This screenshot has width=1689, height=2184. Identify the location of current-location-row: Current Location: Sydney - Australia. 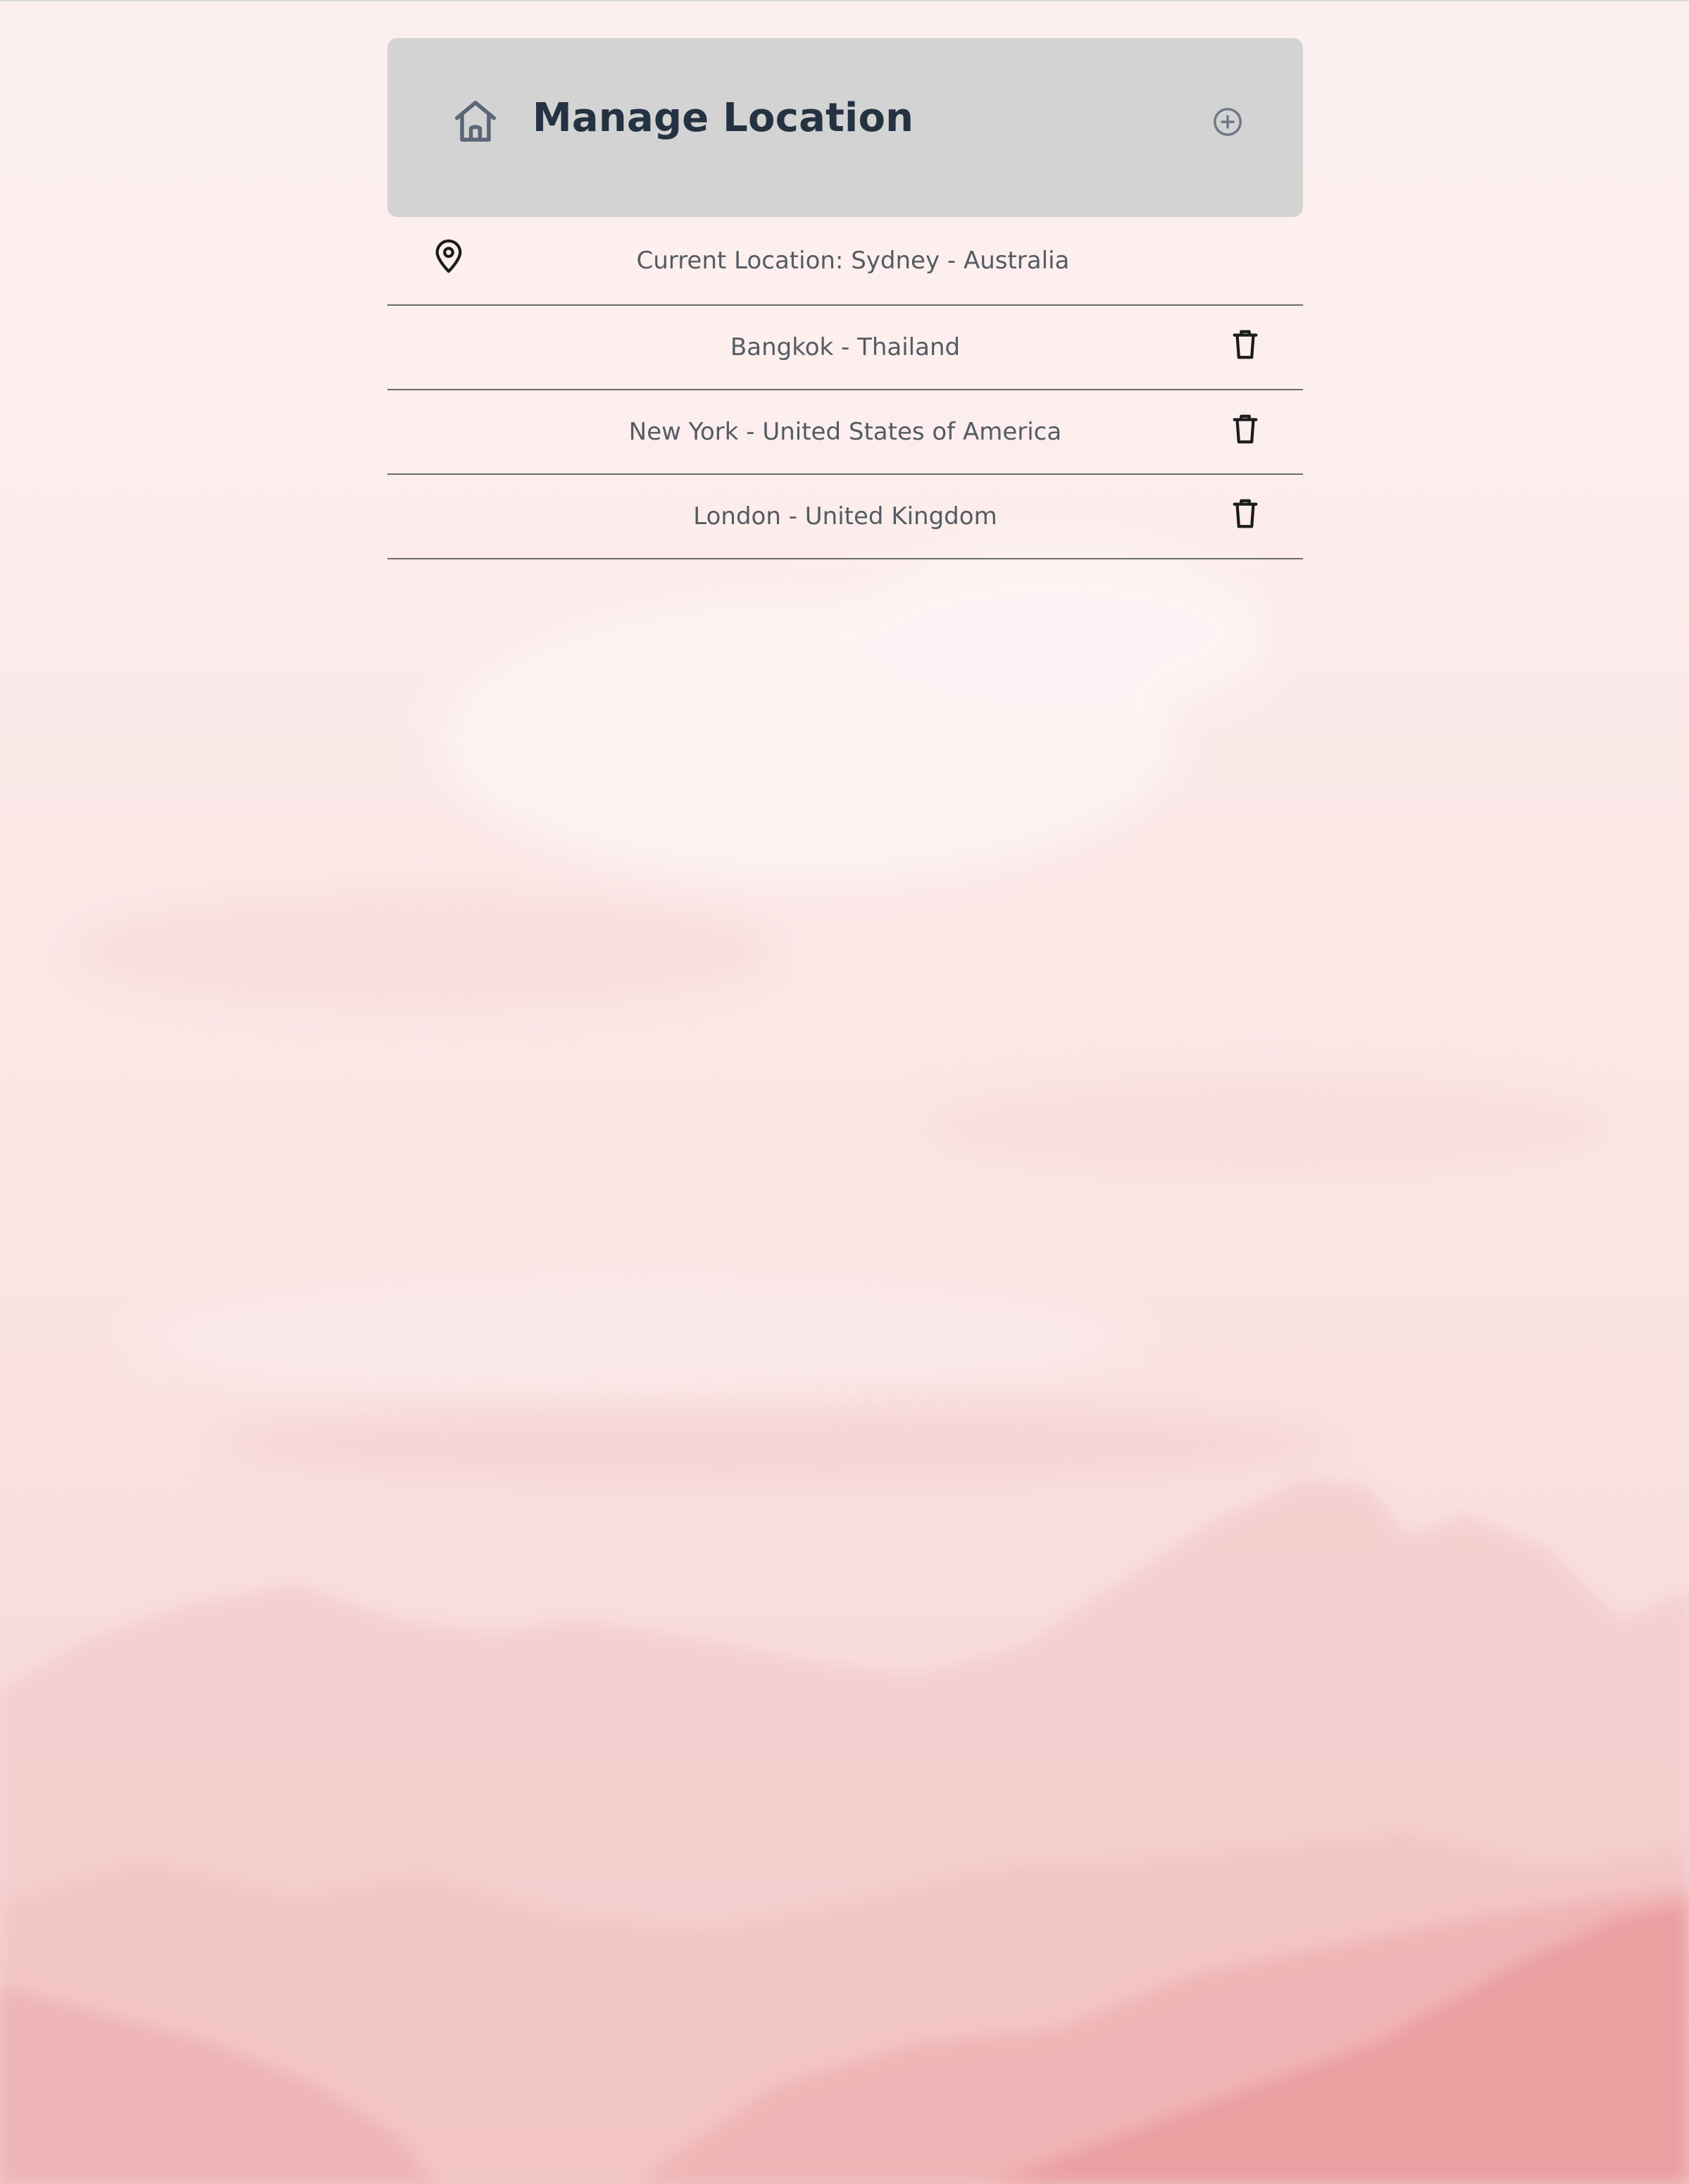
(845, 261).